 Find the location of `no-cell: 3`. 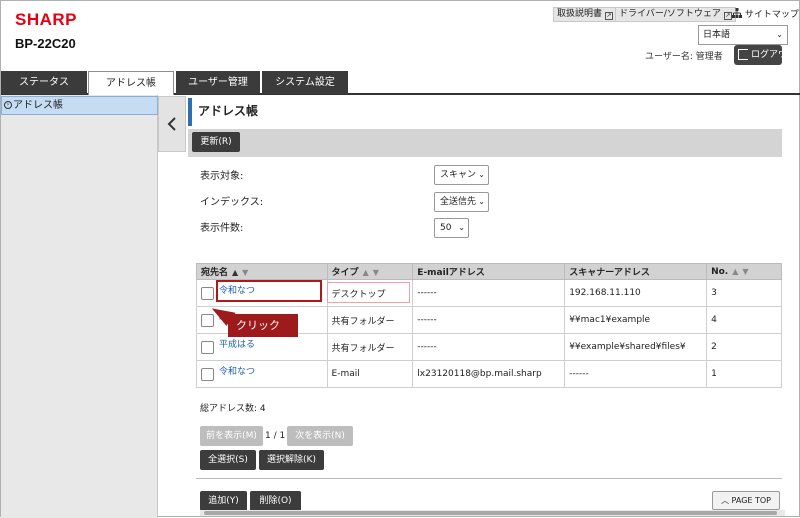

no-cell: 3 is located at coordinates (744, 293).